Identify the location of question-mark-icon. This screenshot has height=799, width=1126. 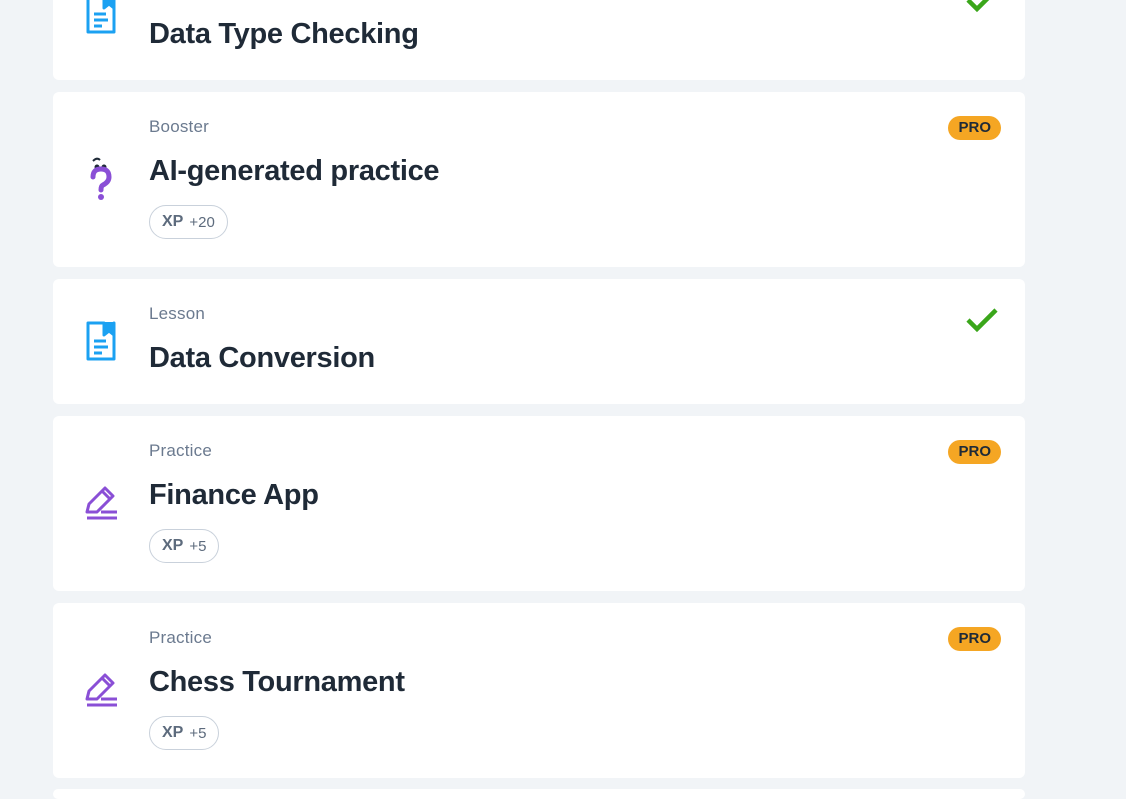
(101, 178).